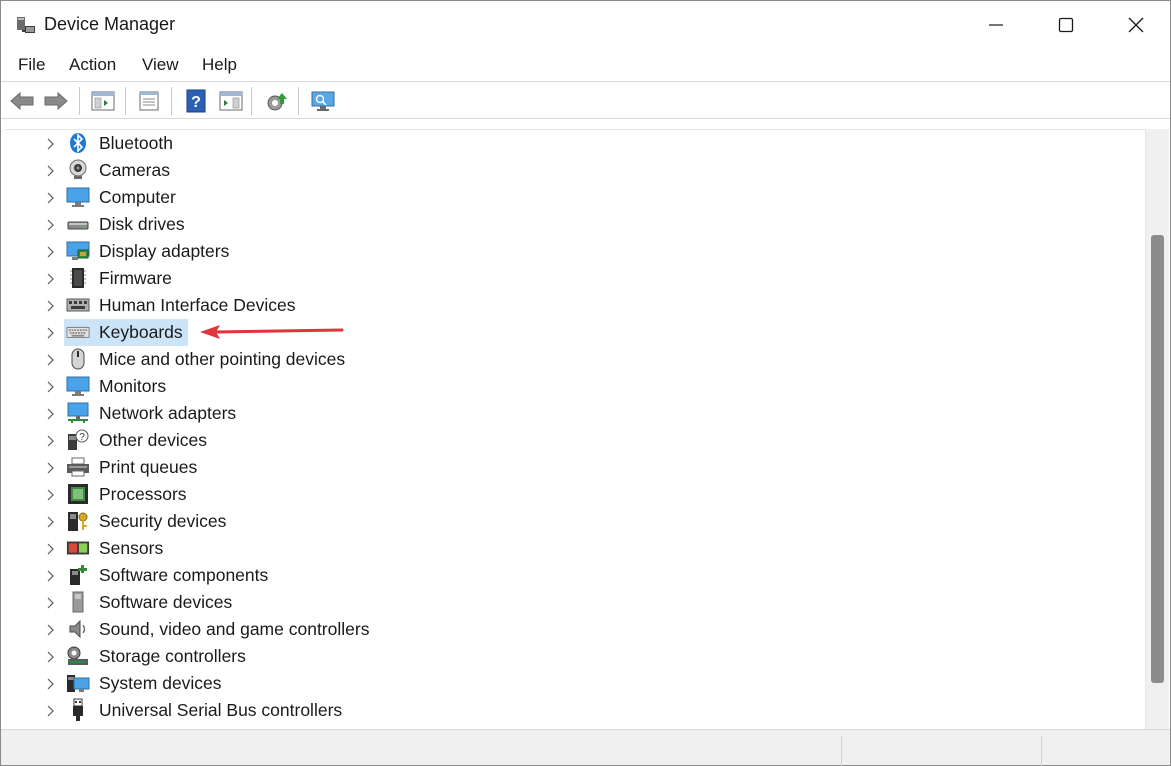 Image resolution: width=1171 pixels, height=766 pixels. I want to click on show-hide-console-tree-icon, so click(103, 101).